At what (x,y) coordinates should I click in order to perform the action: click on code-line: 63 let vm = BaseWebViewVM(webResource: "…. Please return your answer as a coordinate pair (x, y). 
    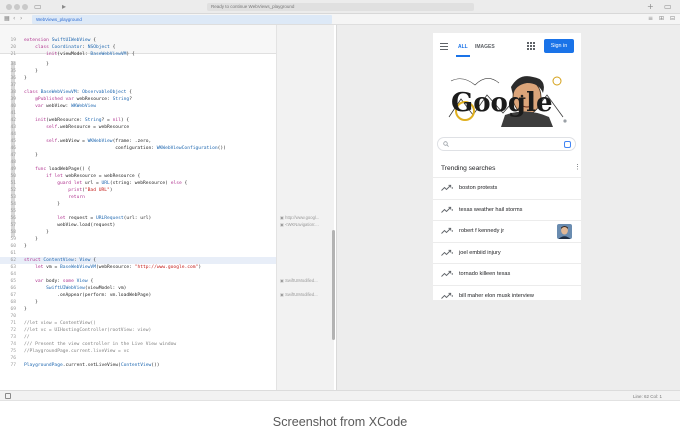
    Looking at the image, I should click on (138, 267).